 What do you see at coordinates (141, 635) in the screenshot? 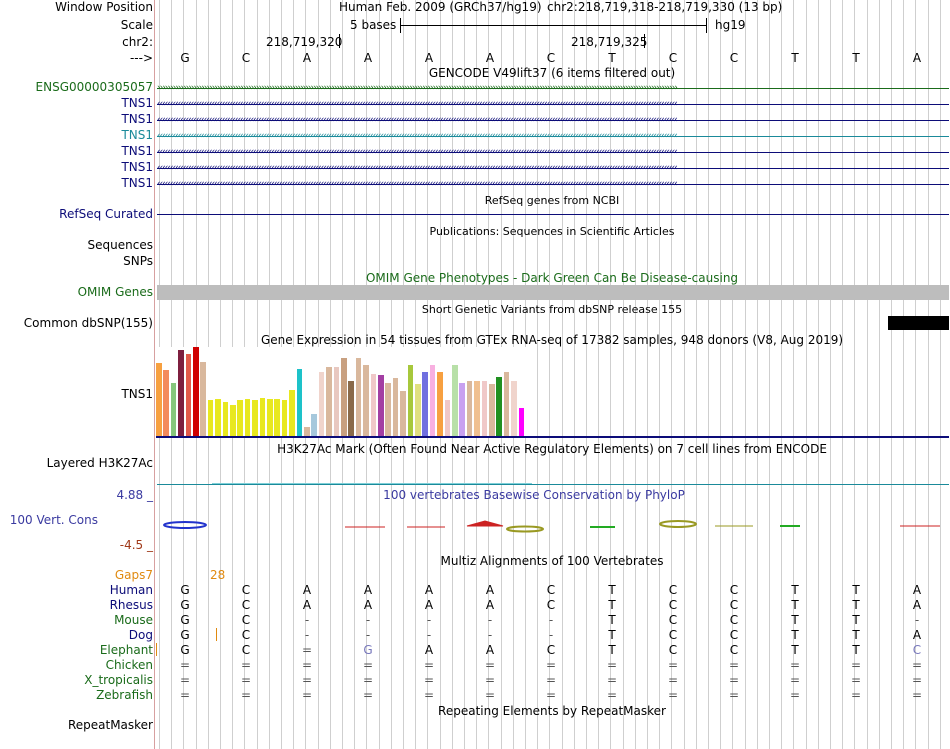
I see `species-label-dog: Dog` at bounding box center [141, 635].